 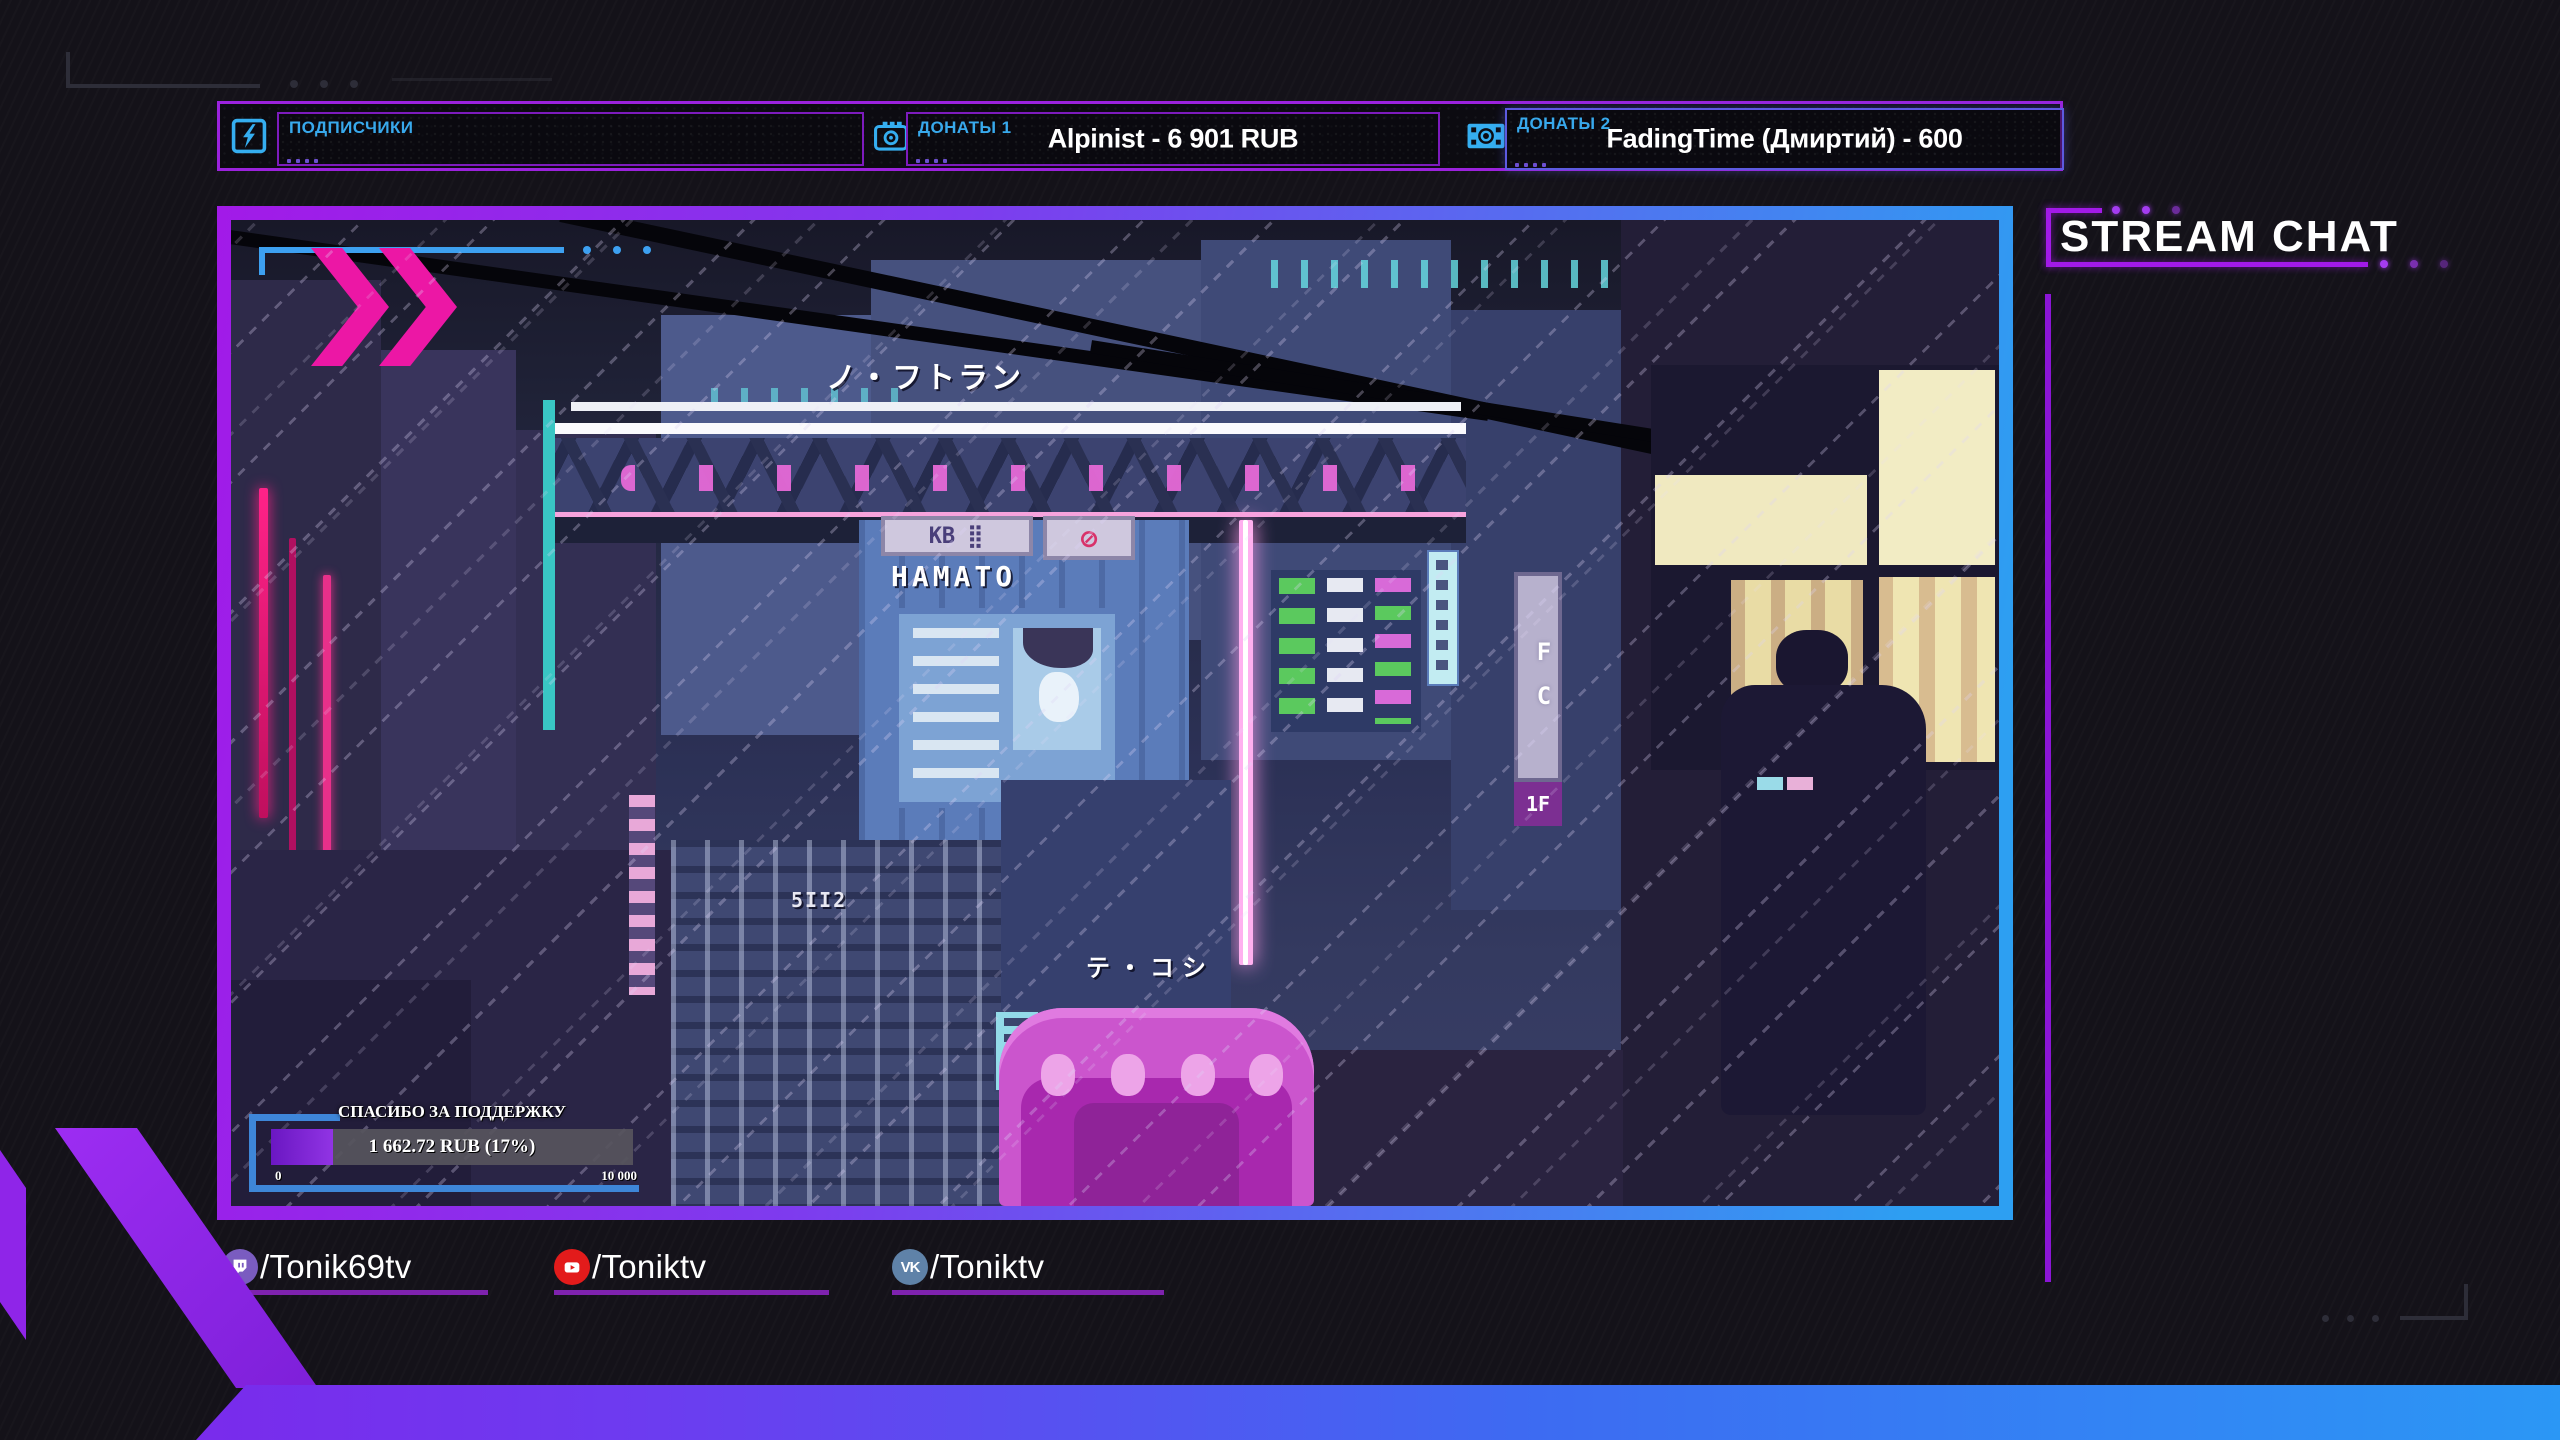 I want to click on art-sign-digits: 5II2, so click(x=819, y=900).